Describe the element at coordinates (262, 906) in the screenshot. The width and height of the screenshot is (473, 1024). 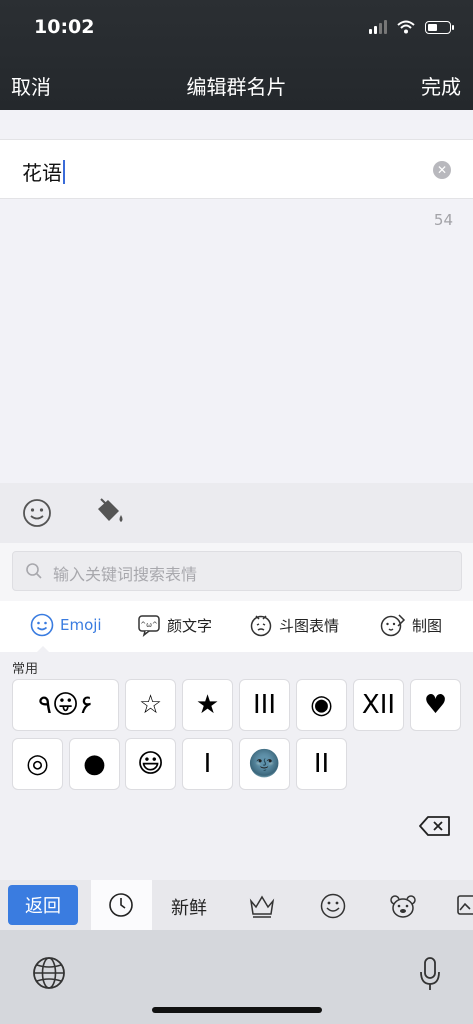
I see `crown-icon` at that location.